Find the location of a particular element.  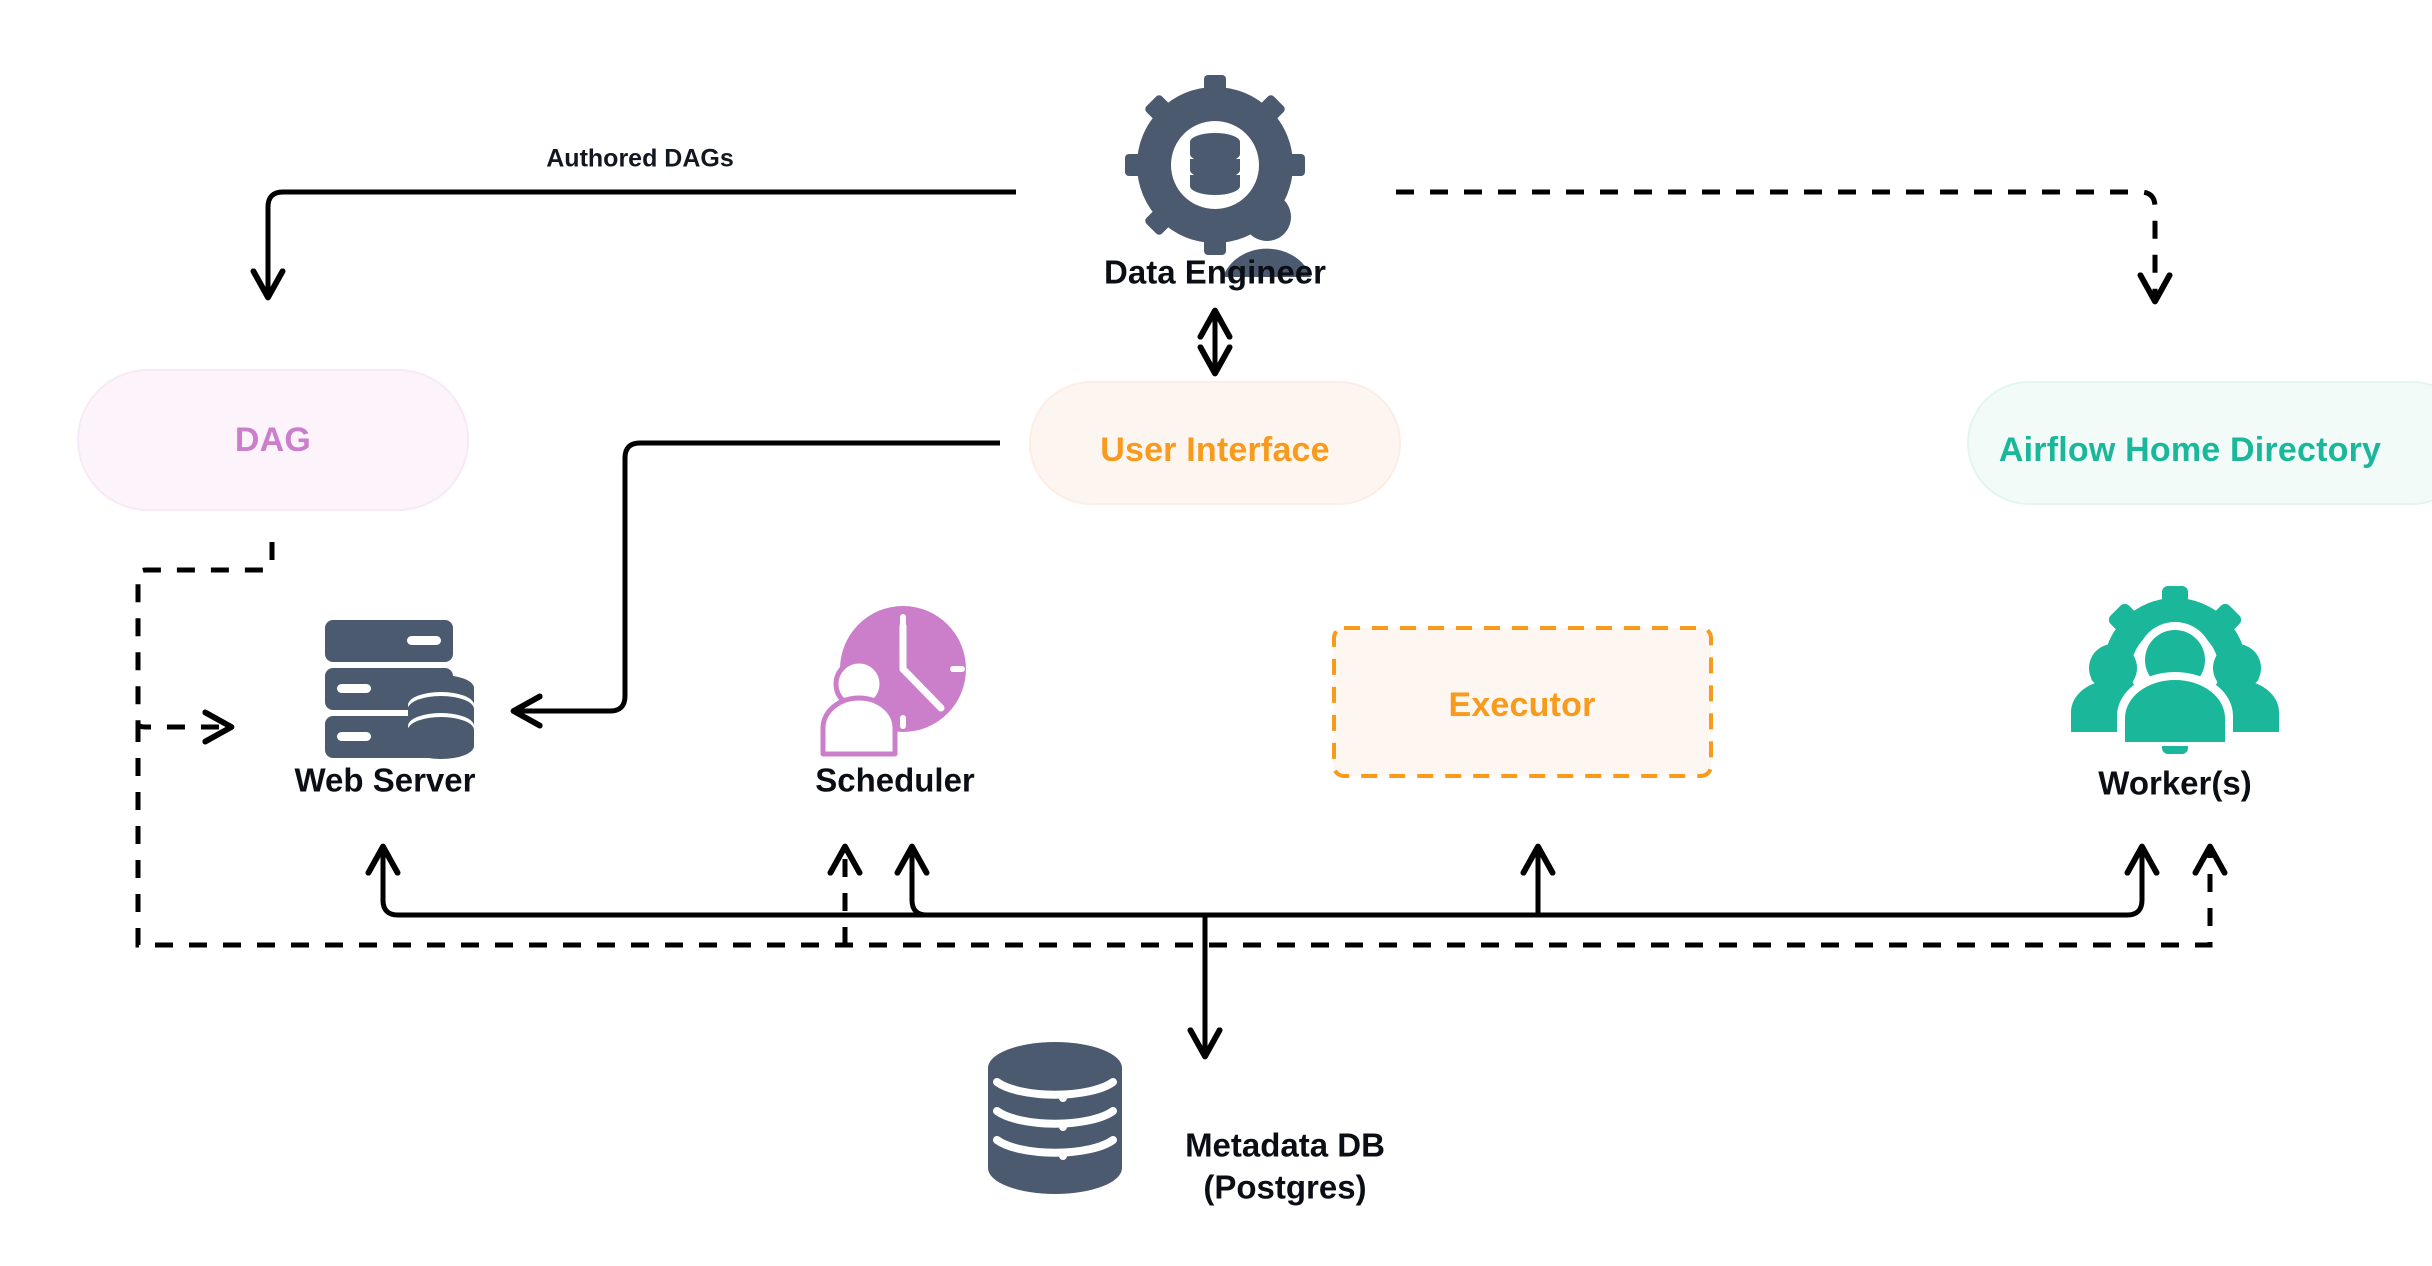

node-metadata-db: Metadata DB (Postgres) is located at coordinates (1186, 1124).